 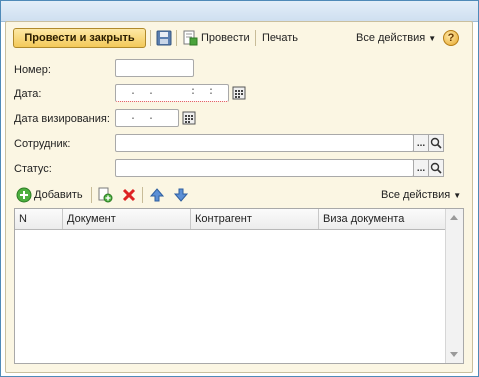 What do you see at coordinates (225, 38) in the screenshot?
I see `post-button: Провести` at bounding box center [225, 38].